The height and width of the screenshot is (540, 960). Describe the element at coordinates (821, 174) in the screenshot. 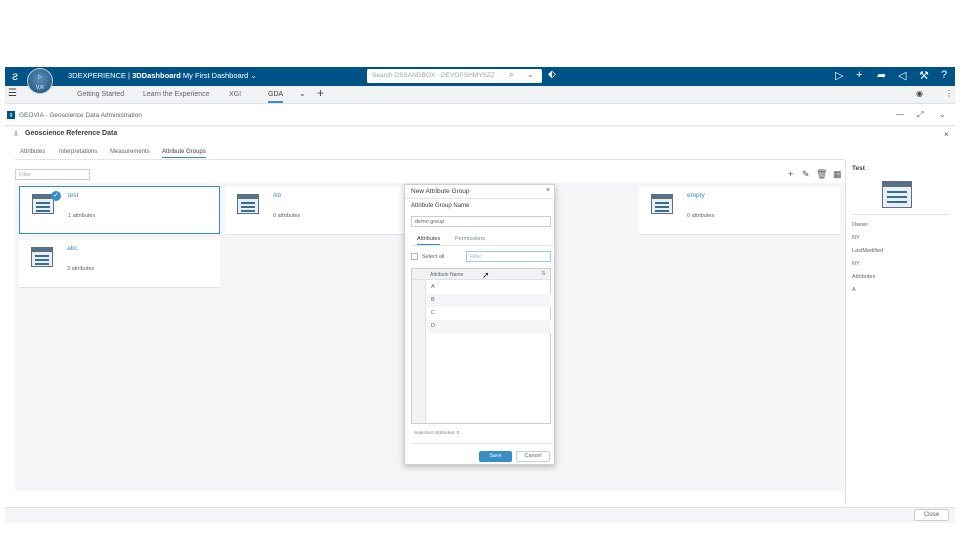

I see `delete-icon: 🗑` at that location.